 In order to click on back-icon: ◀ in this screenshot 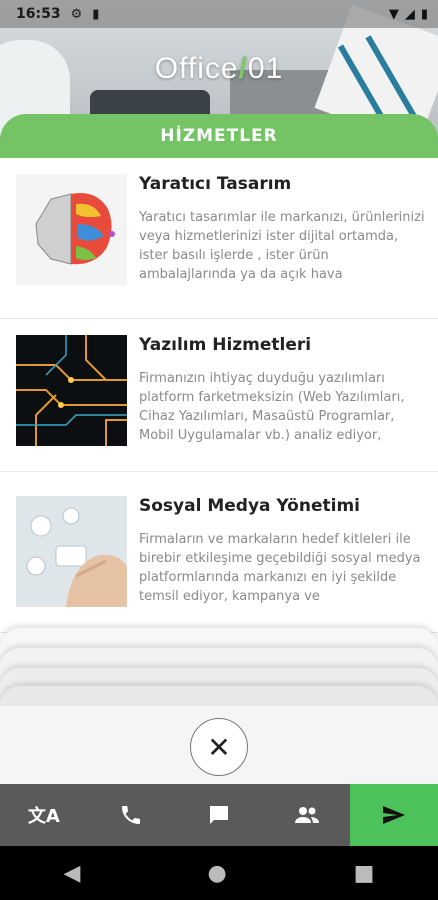, I will do `click(72, 873)`.